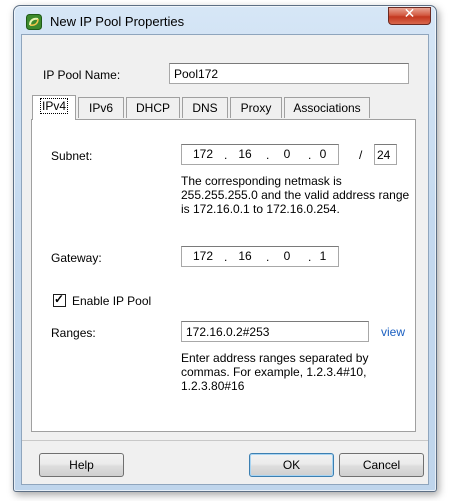  What do you see at coordinates (82, 75) in the screenshot?
I see `pool-name-label: IP Pool Name:` at bounding box center [82, 75].